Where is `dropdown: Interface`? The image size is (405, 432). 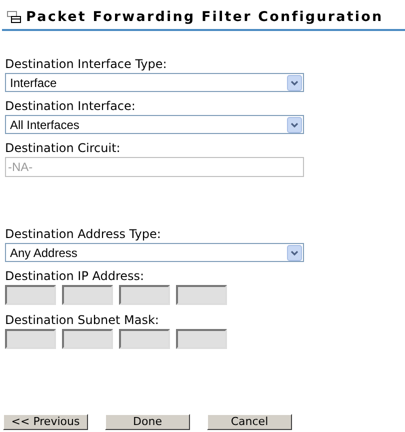 dropdown: Interface is located at coordinates (154, 82).